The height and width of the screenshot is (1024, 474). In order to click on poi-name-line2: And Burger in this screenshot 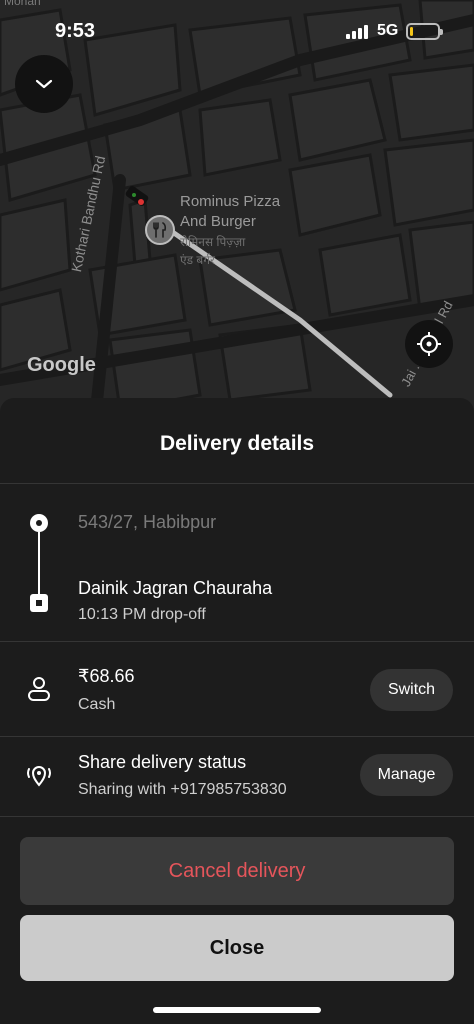, I will do `click(218, 221)`.